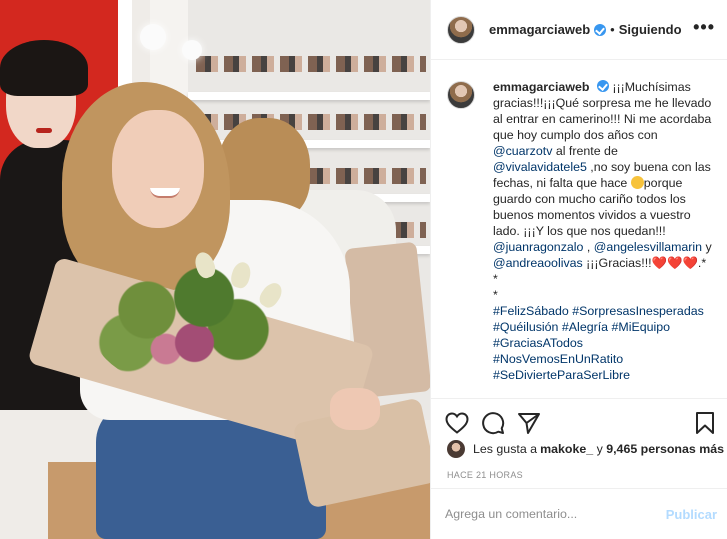  Describe the element at coordinates (638, 311) in the screenshot. I see `hashtag-link: #SorpresasInesperadas` at that location.